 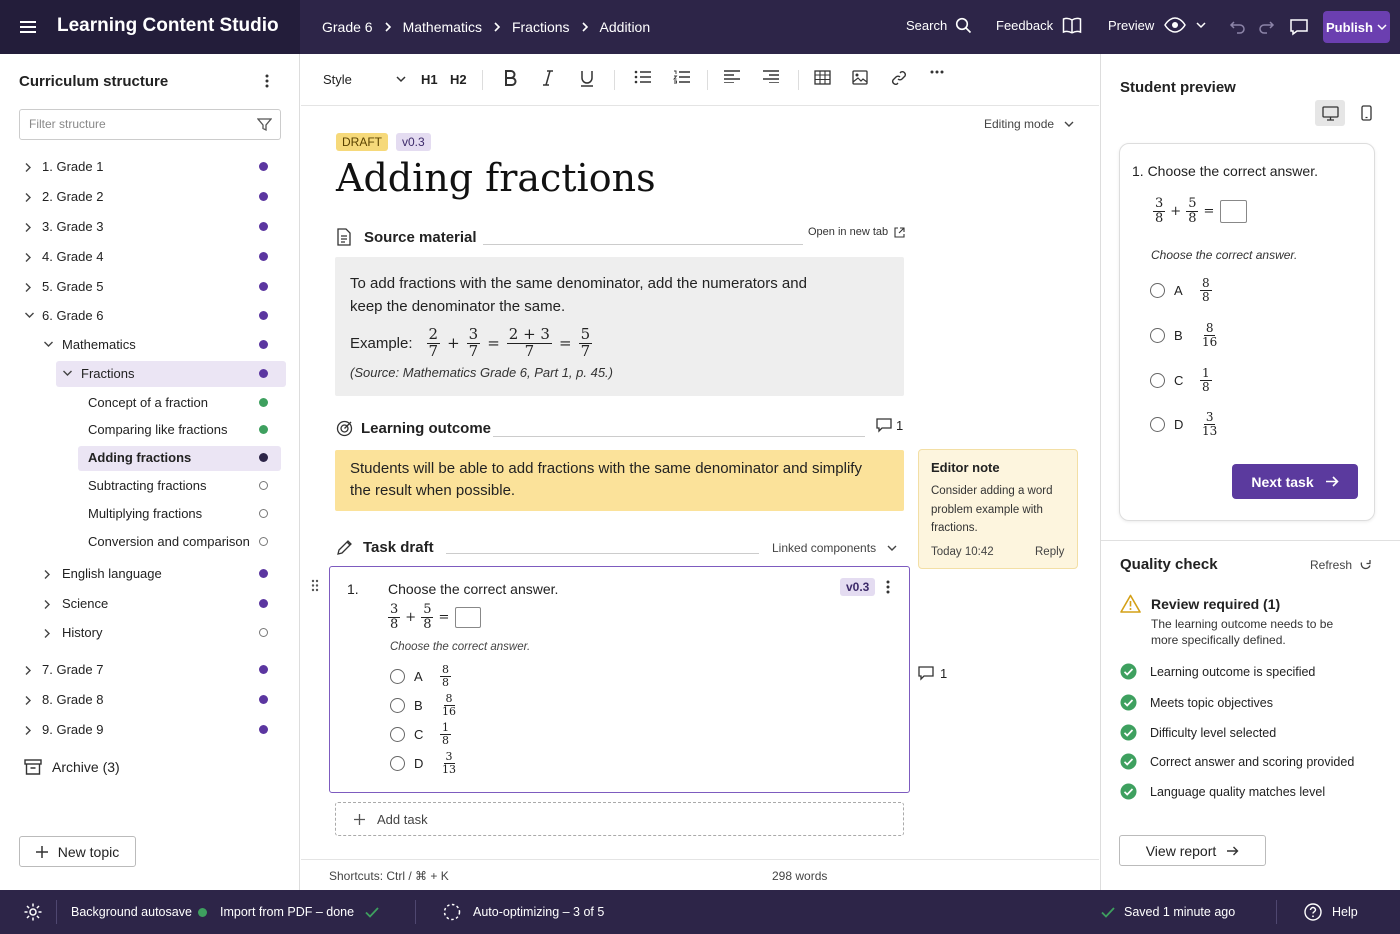 I want to click on tree-item: 4. Grade 4, so click(x=150, y=257).